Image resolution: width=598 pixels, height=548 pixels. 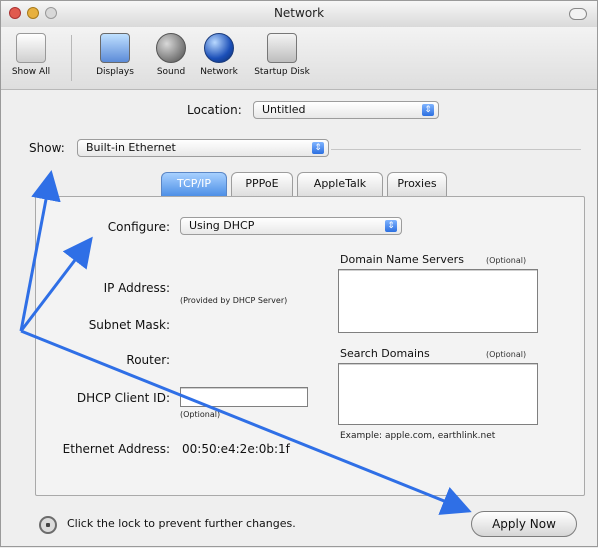 I want to click on toolbar-item-label: Sound, so click(x=171, y=72).